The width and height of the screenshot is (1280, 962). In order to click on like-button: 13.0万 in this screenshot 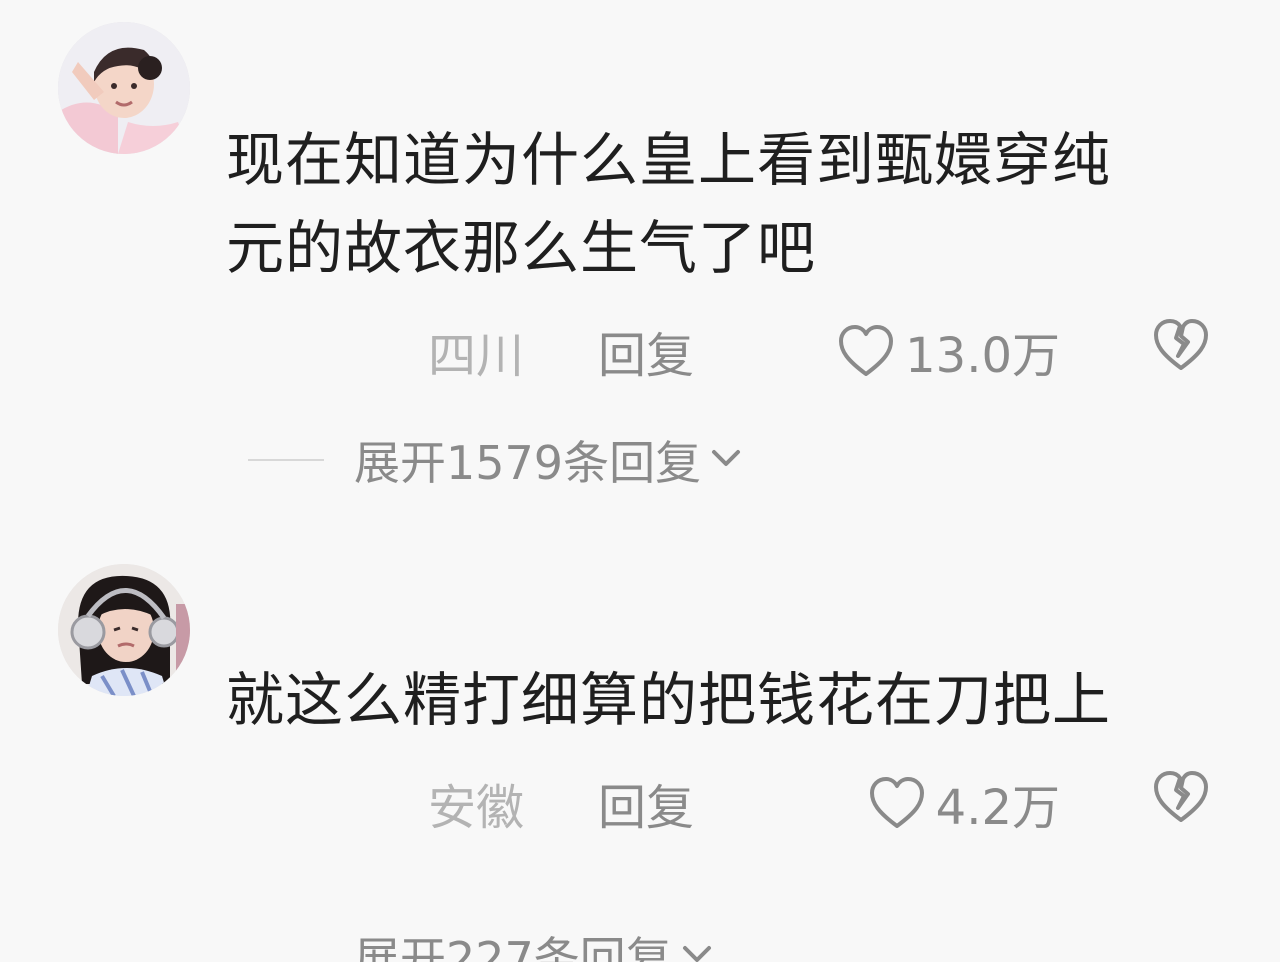, I will do `click(948, 351)`.